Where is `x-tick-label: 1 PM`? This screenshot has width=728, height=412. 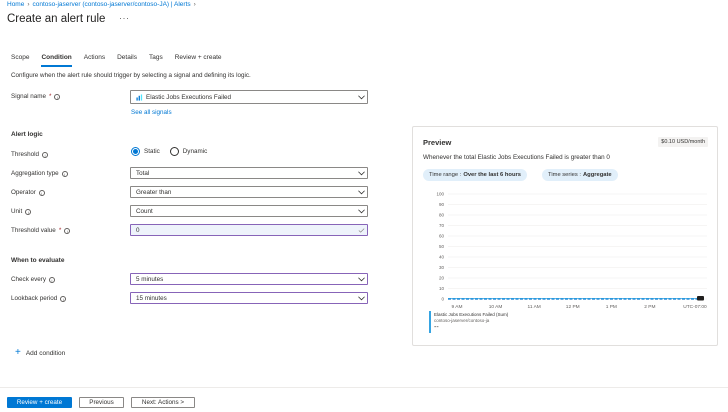 x-tick-label: 1 PM is located at coordinates (611, 307).